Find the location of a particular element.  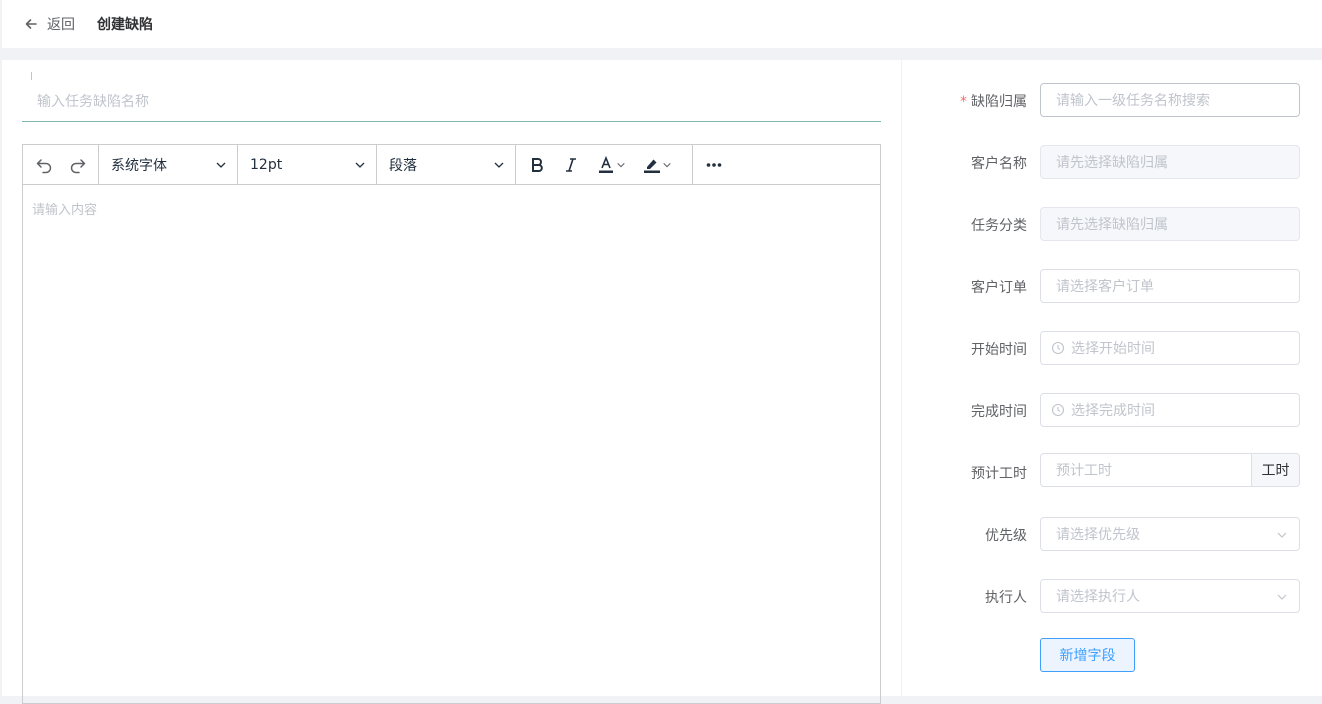

back-button: 返回 is located at coordinates (49, 24).